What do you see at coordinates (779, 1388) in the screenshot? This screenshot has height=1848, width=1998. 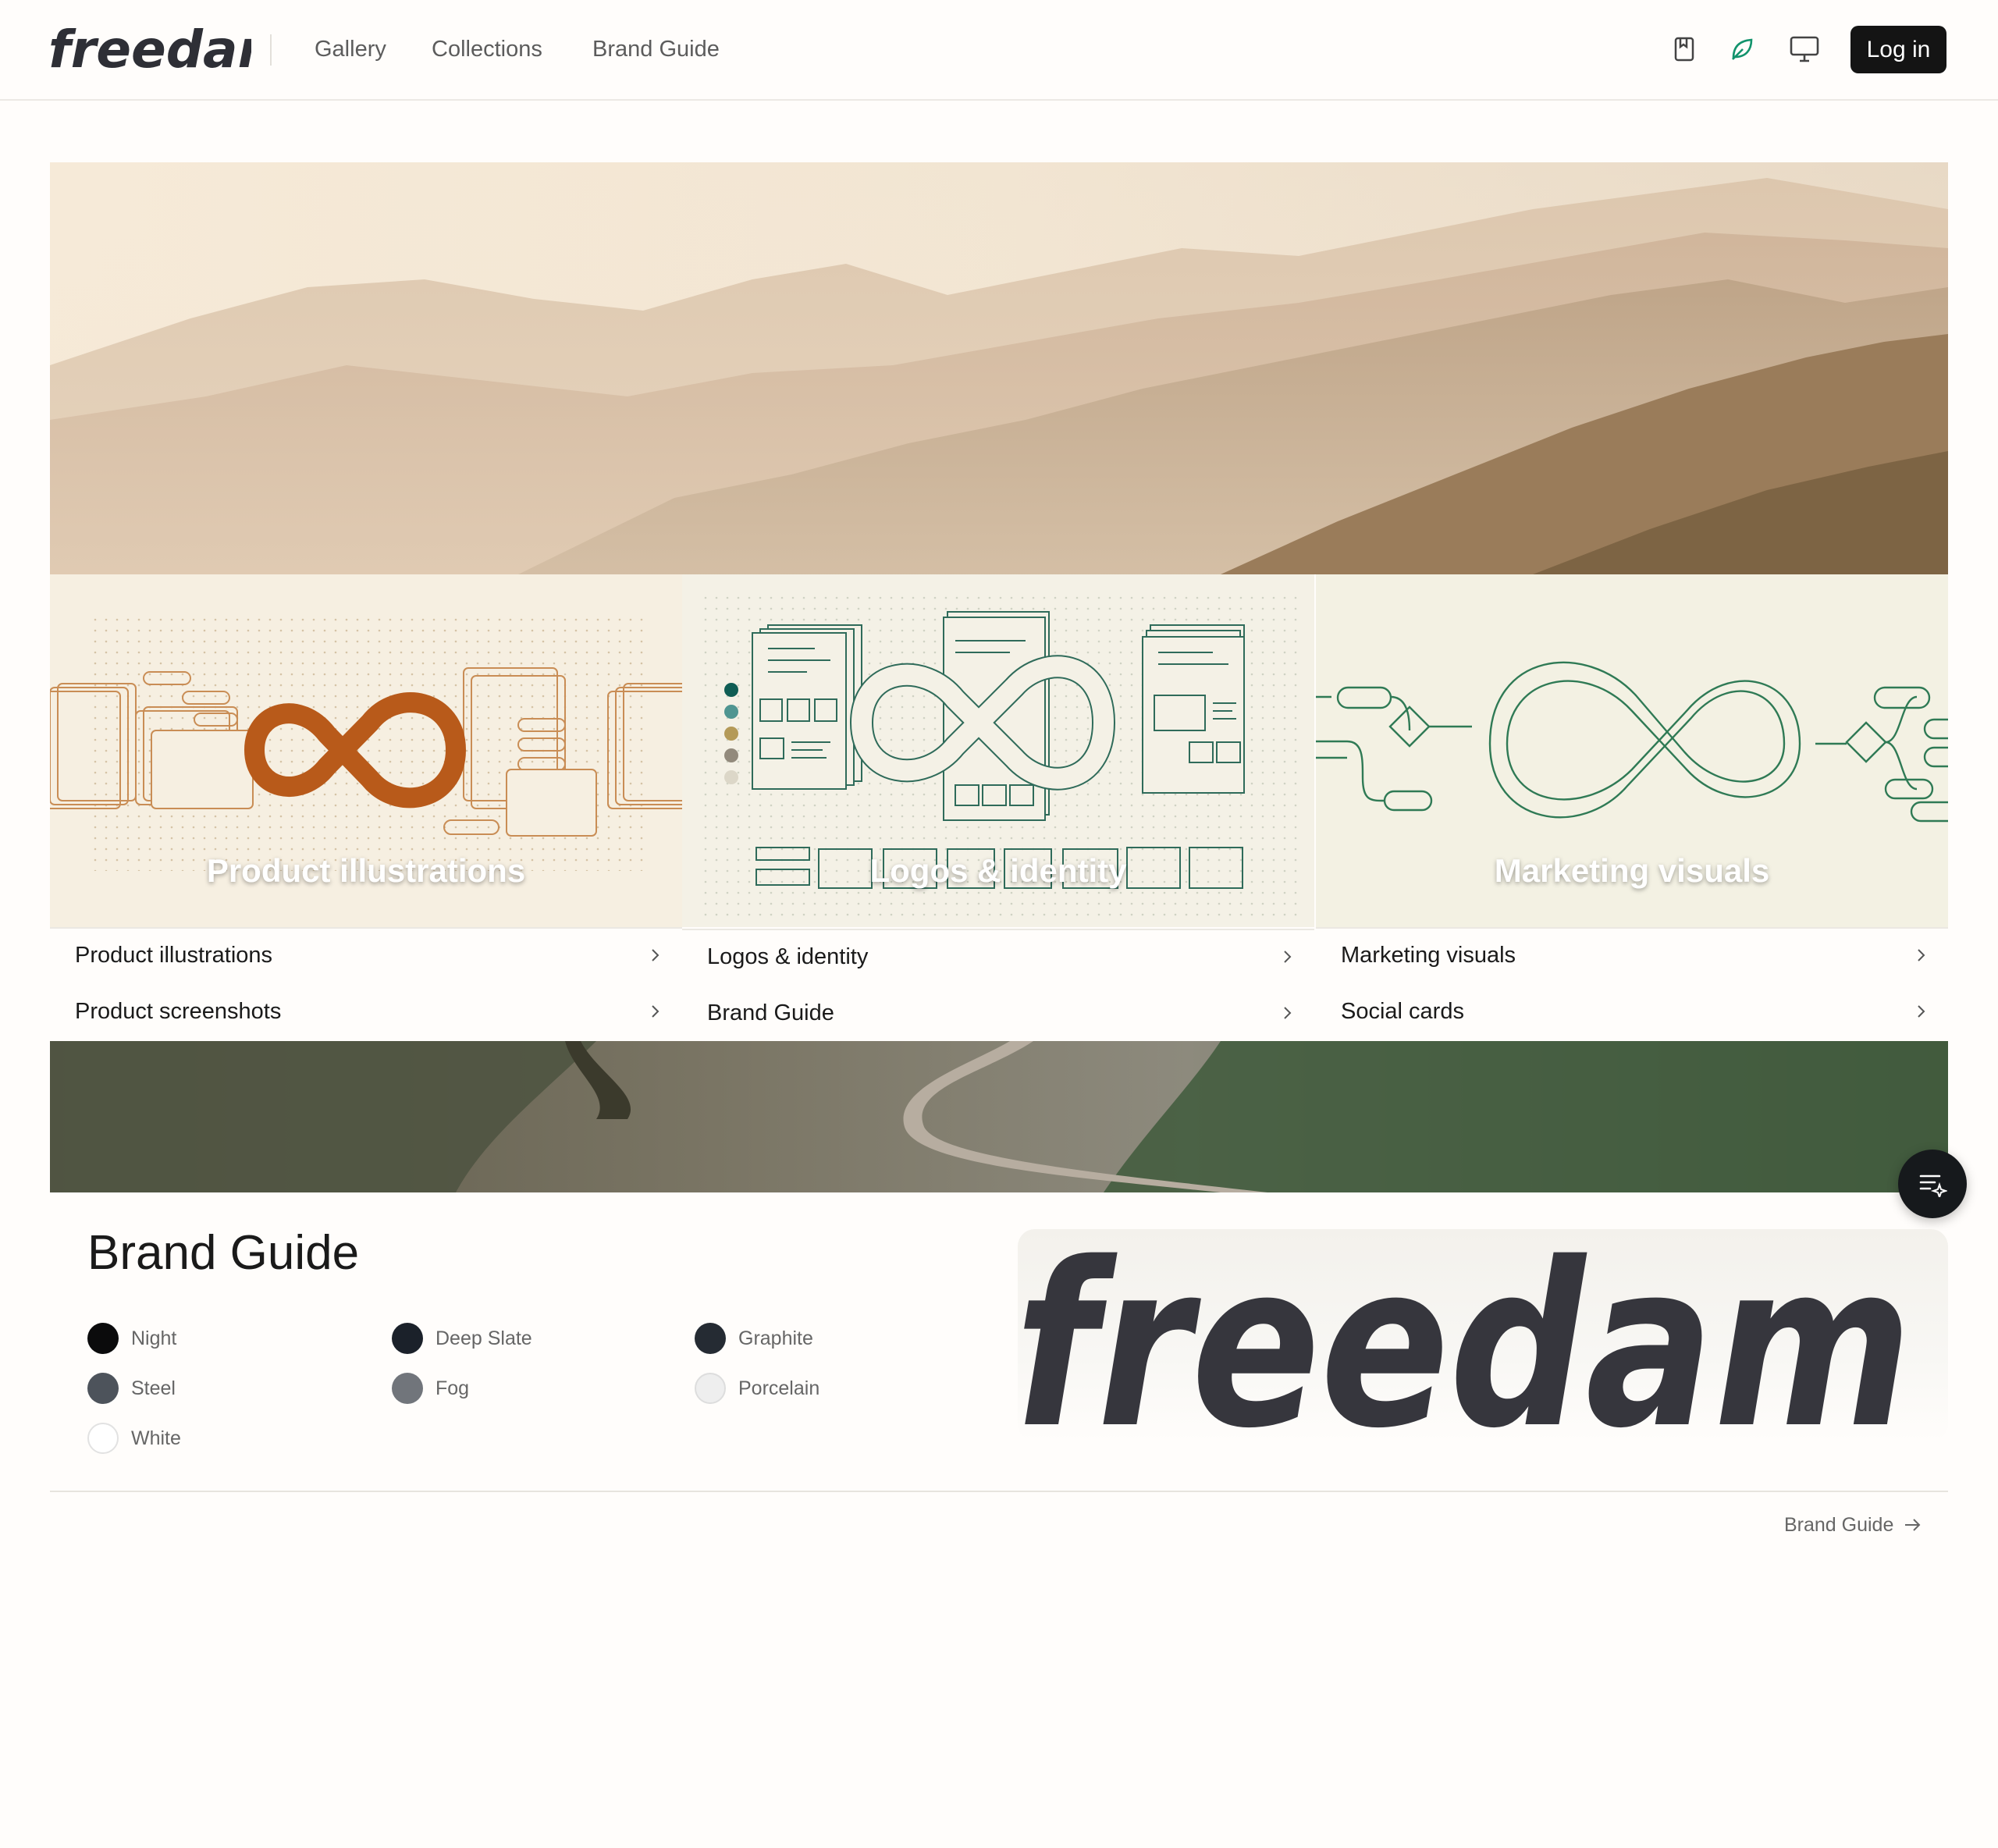 I see `swatch-label: Porcelain` at bounding box center [779, 1388].